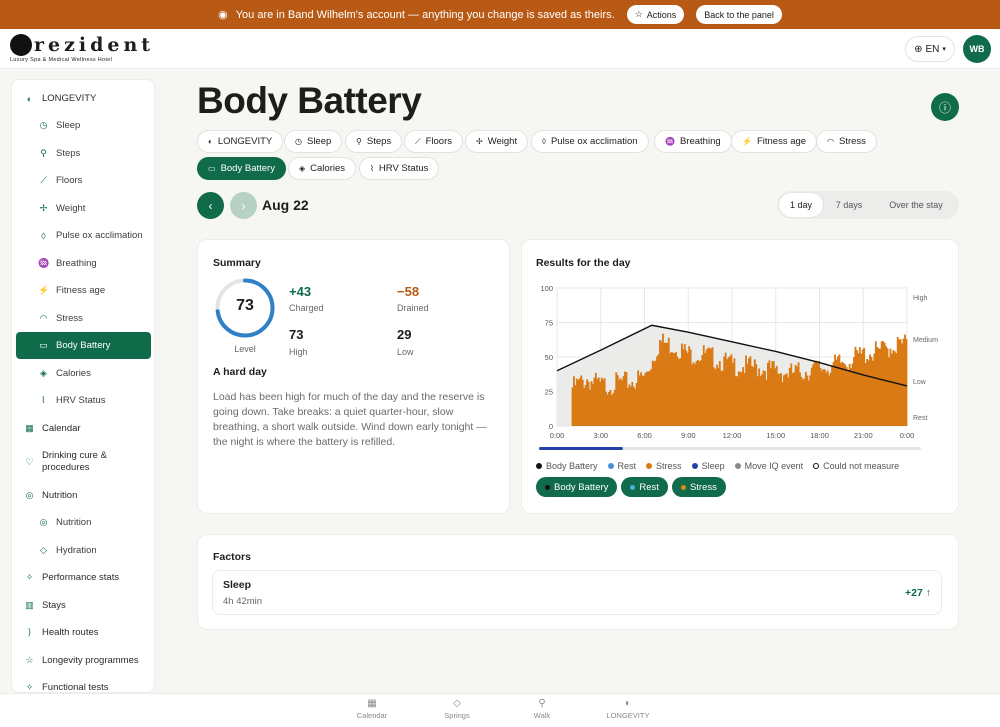 The width and height of the screenshot is (1000, 727). I want to click on chip-weight: ✢ Weight, so click(497, 141).